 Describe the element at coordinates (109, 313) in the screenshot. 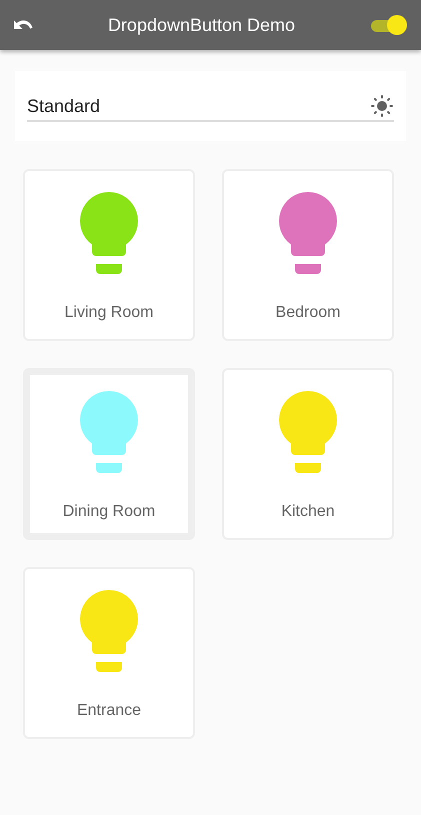

I see `room-label: Living Room` at that location.